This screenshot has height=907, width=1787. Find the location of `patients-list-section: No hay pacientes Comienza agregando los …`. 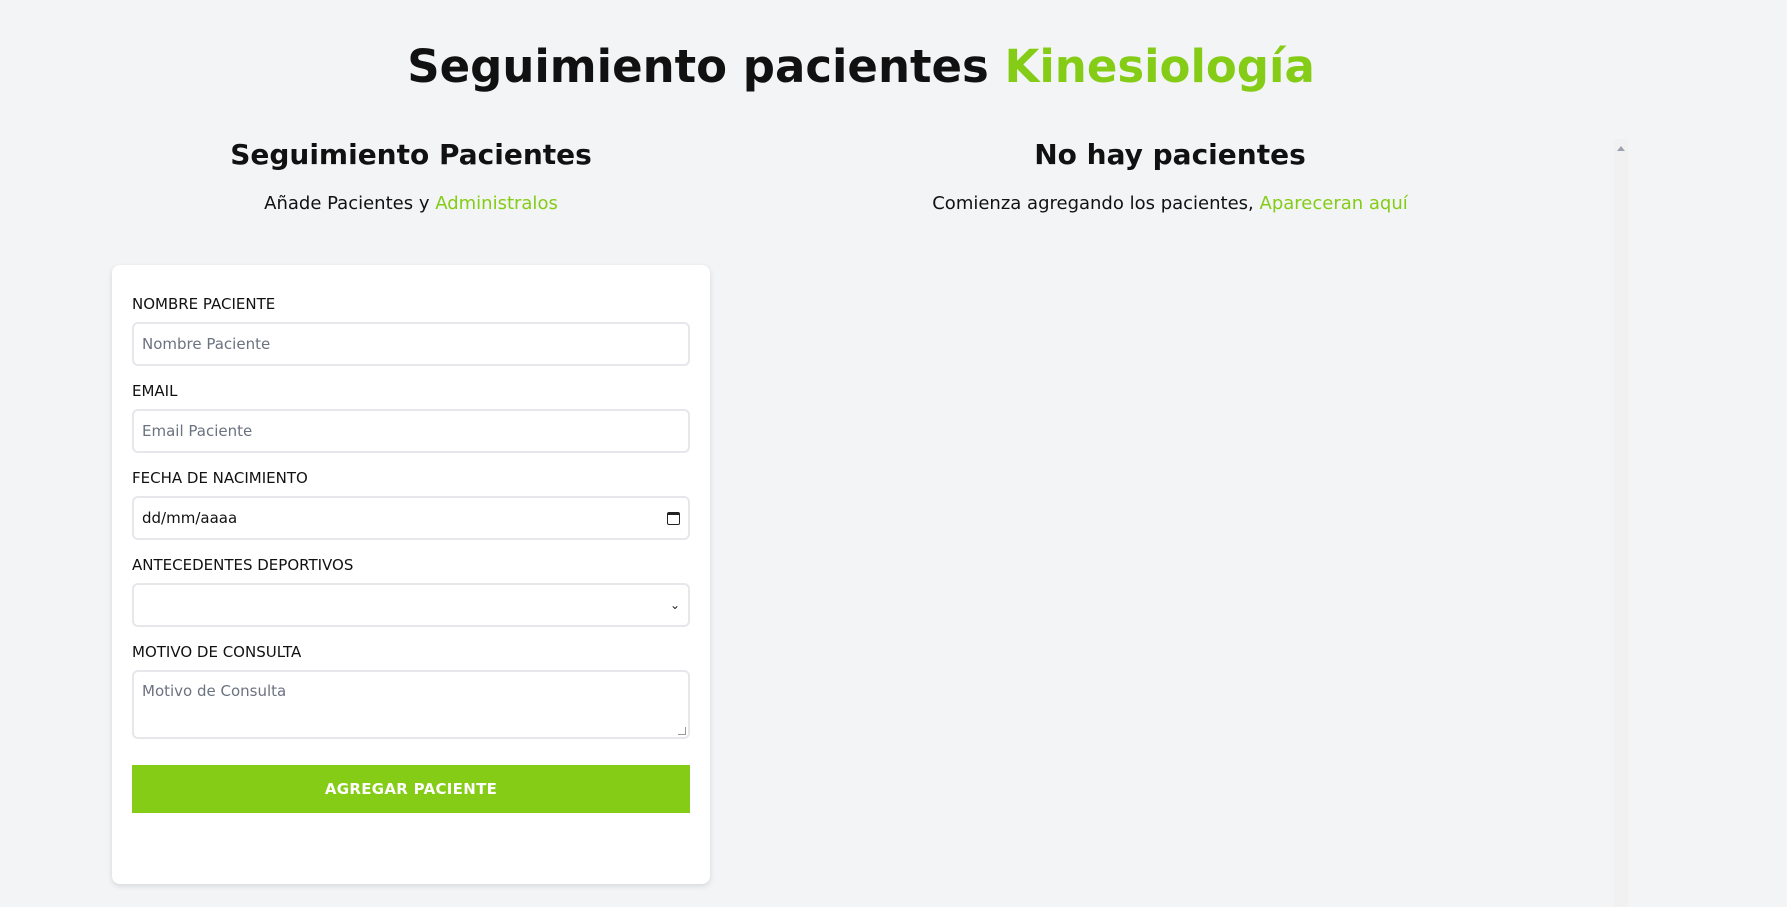

patients-list-section: No hay pacientes Comienza agregando los … is located at coordinates (1170, 176).